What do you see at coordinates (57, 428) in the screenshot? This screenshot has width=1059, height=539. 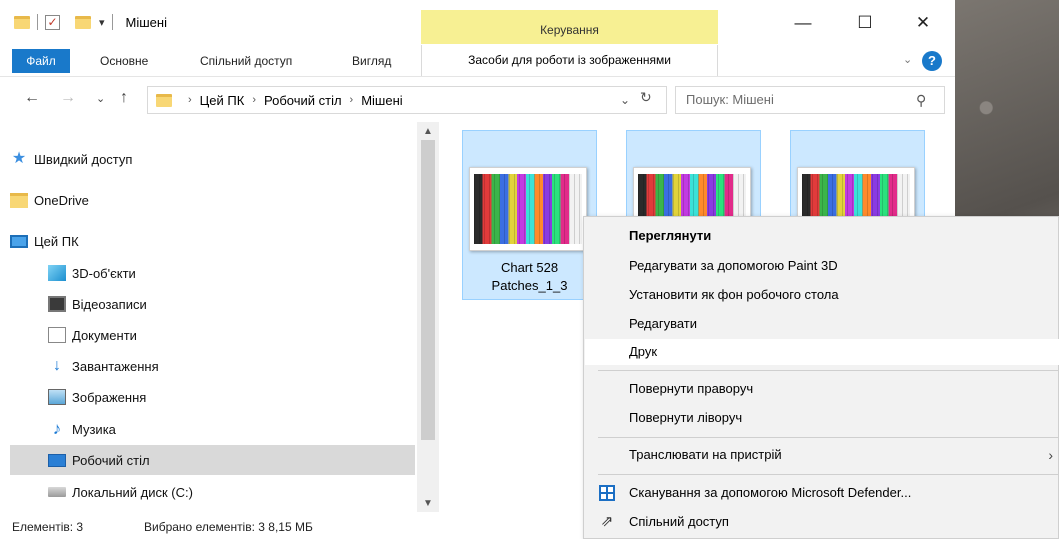 I see `music-icon: ♪` at bounding box center [57, 428].